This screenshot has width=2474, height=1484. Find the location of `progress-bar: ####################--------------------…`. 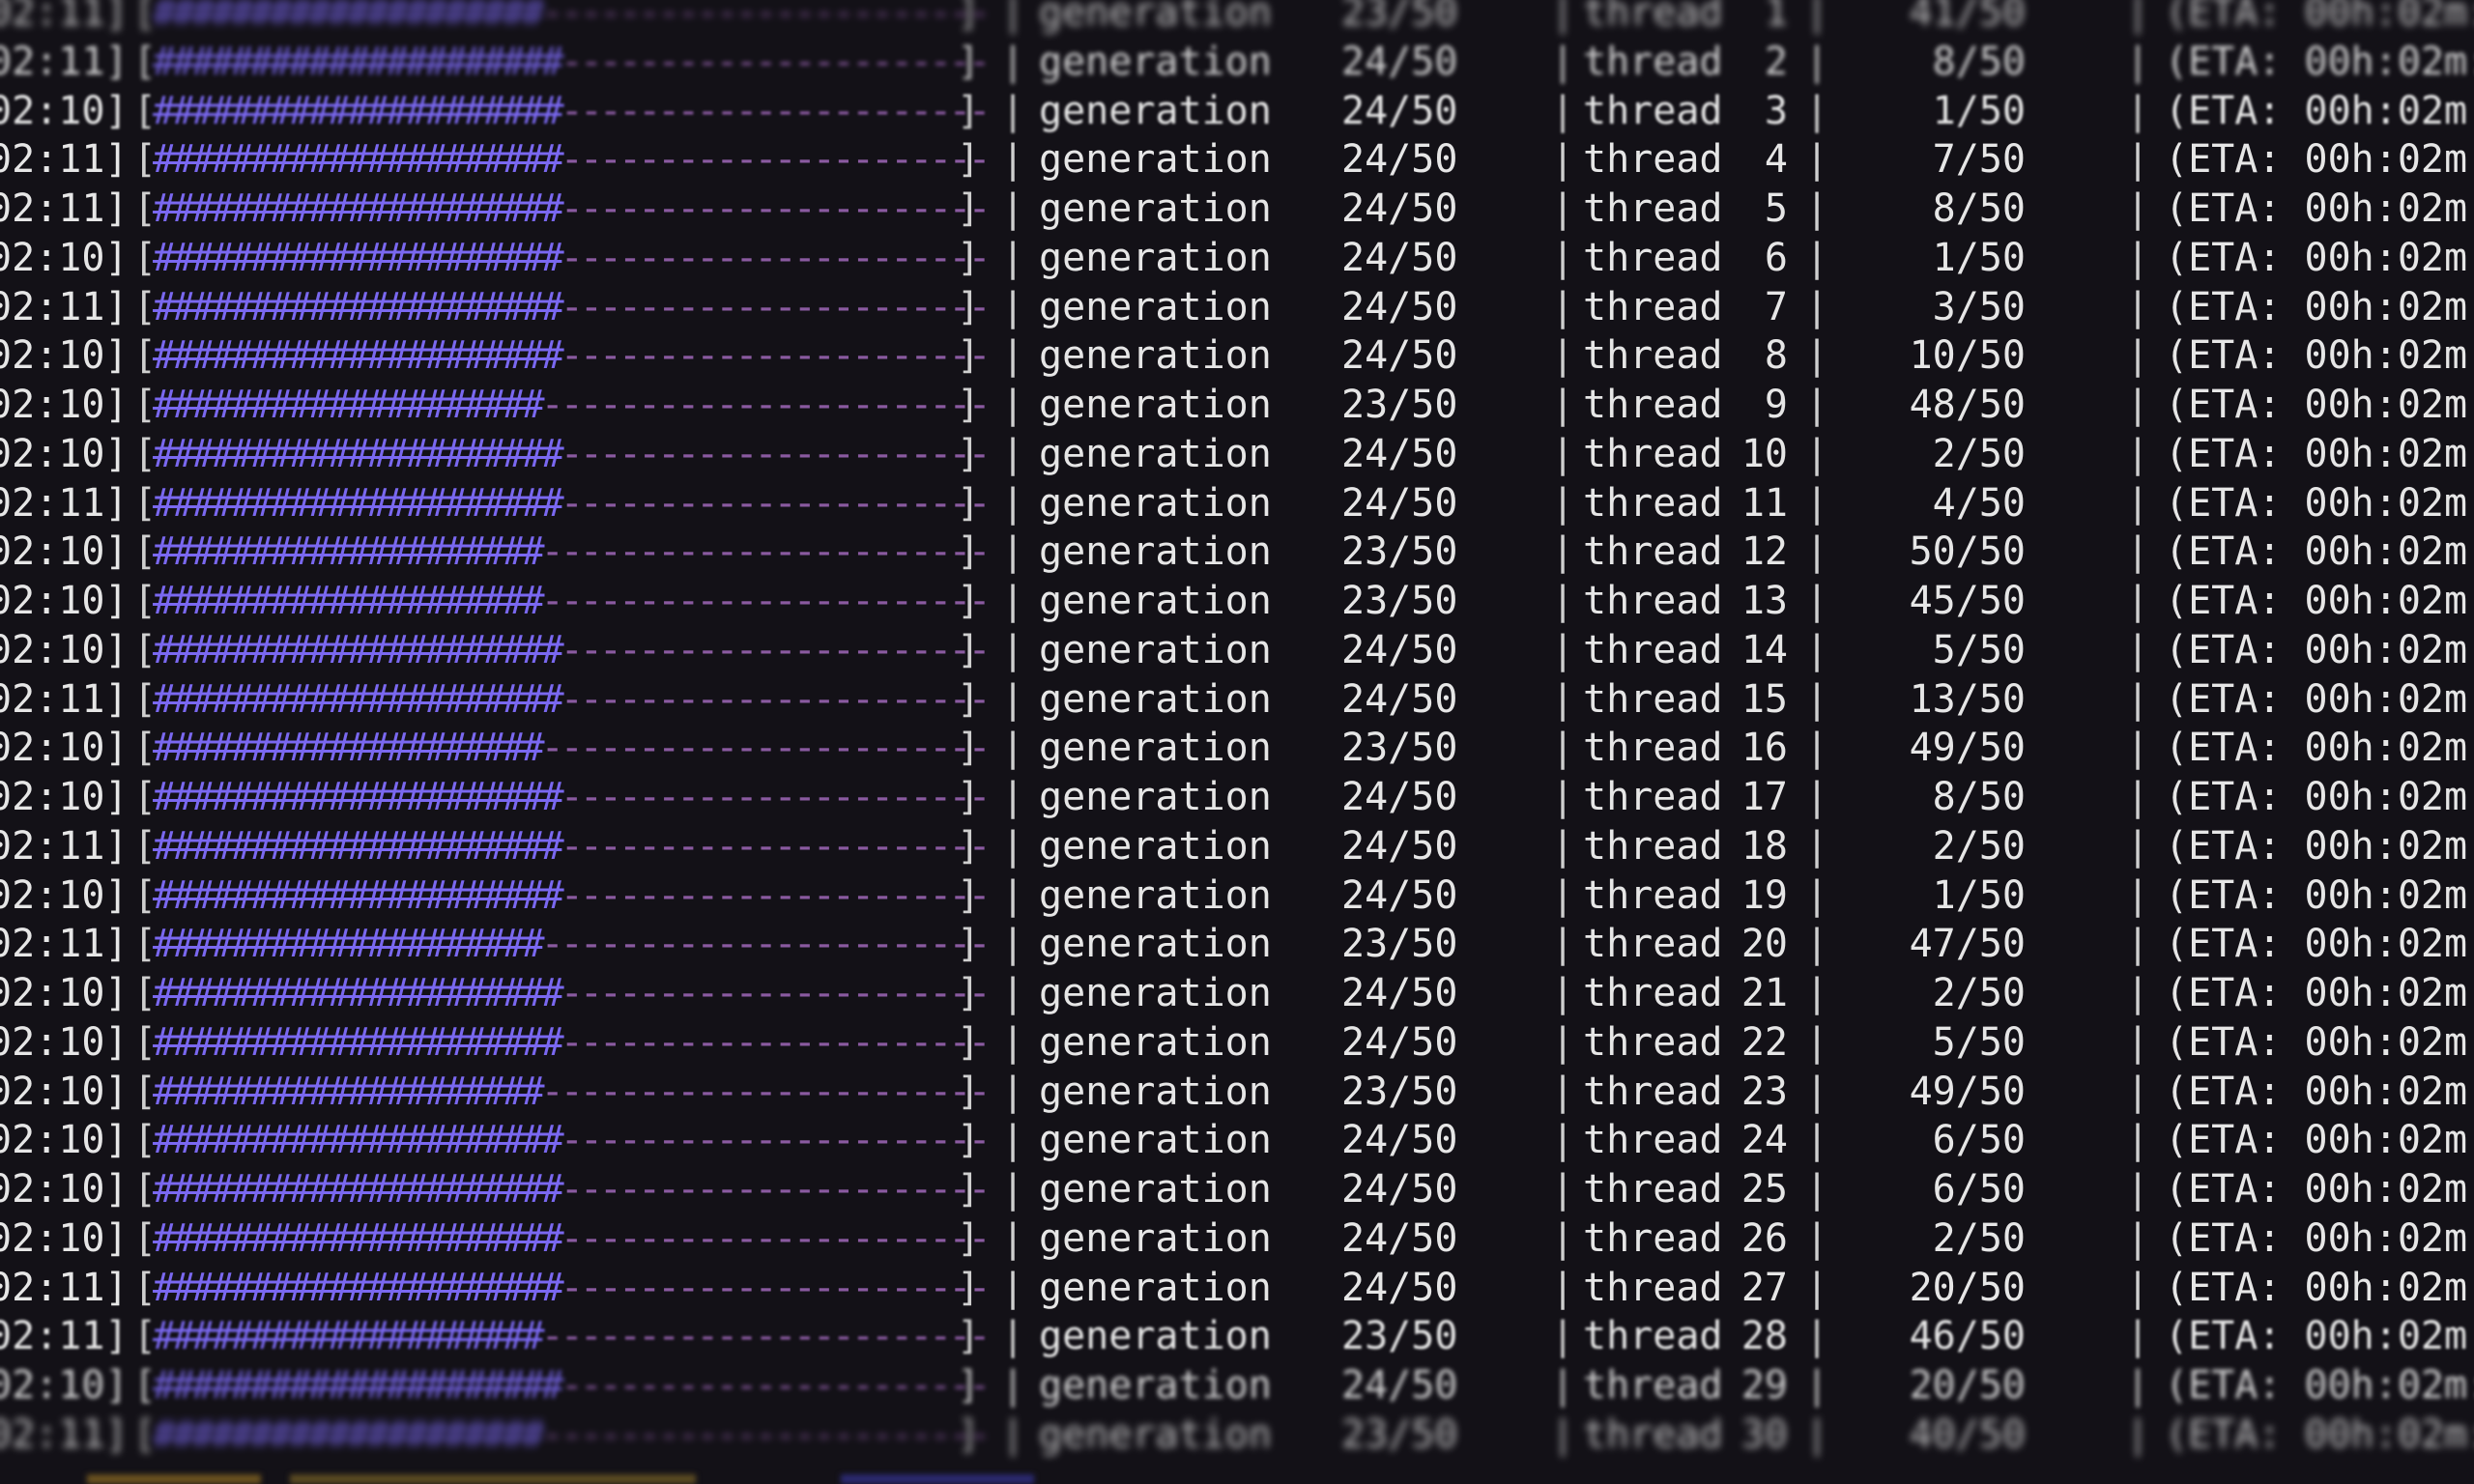

progress-bar: ####################--------------------… is located at coordinates (572, 748).